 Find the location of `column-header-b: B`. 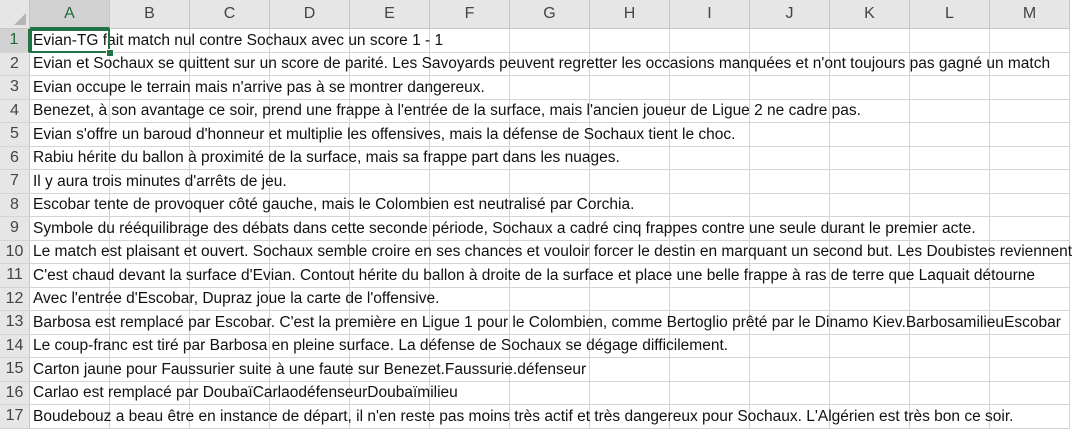

column-header-b: B is located at coordinates (150, 14).